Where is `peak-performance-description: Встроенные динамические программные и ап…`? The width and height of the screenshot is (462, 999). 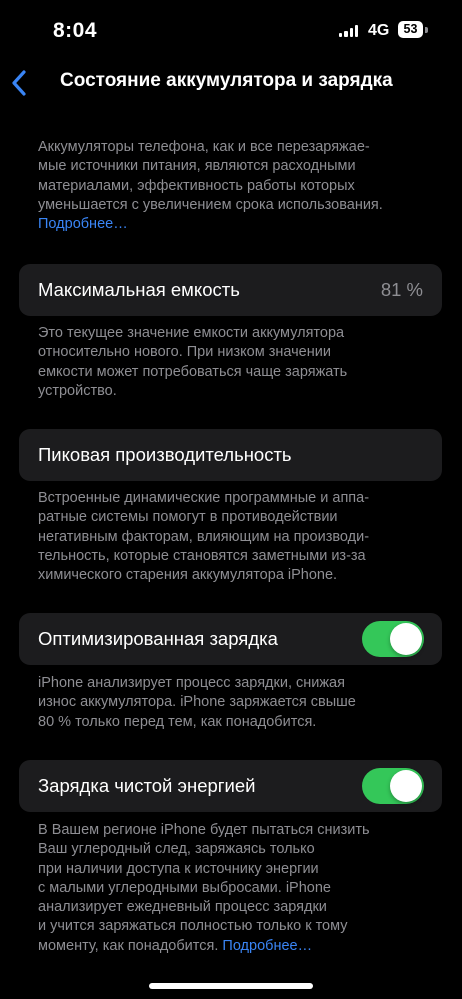
peak-performance-description: Встроенные динамические программные и ап… is located at coordinates (204, 537).